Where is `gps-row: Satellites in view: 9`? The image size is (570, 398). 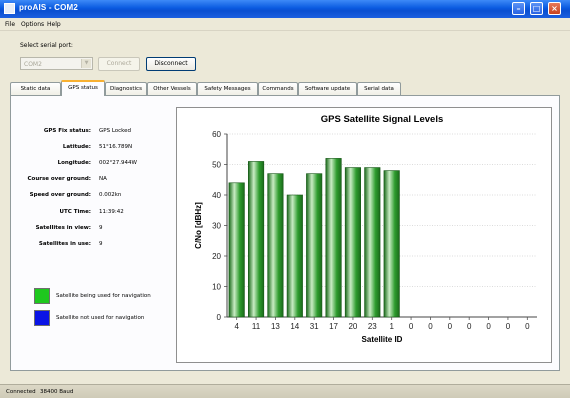
gps-row: Satellites in view: 9 is located at coordinates (91, 230).